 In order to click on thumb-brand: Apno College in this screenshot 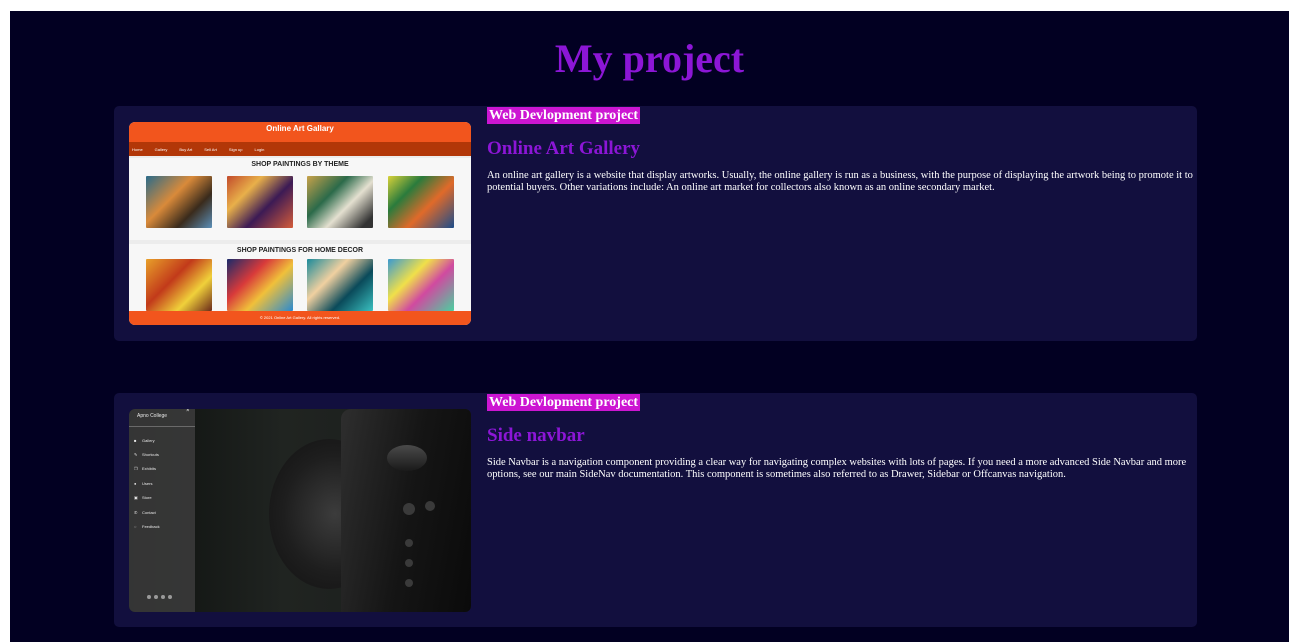, I will do `click(152, 416)`.